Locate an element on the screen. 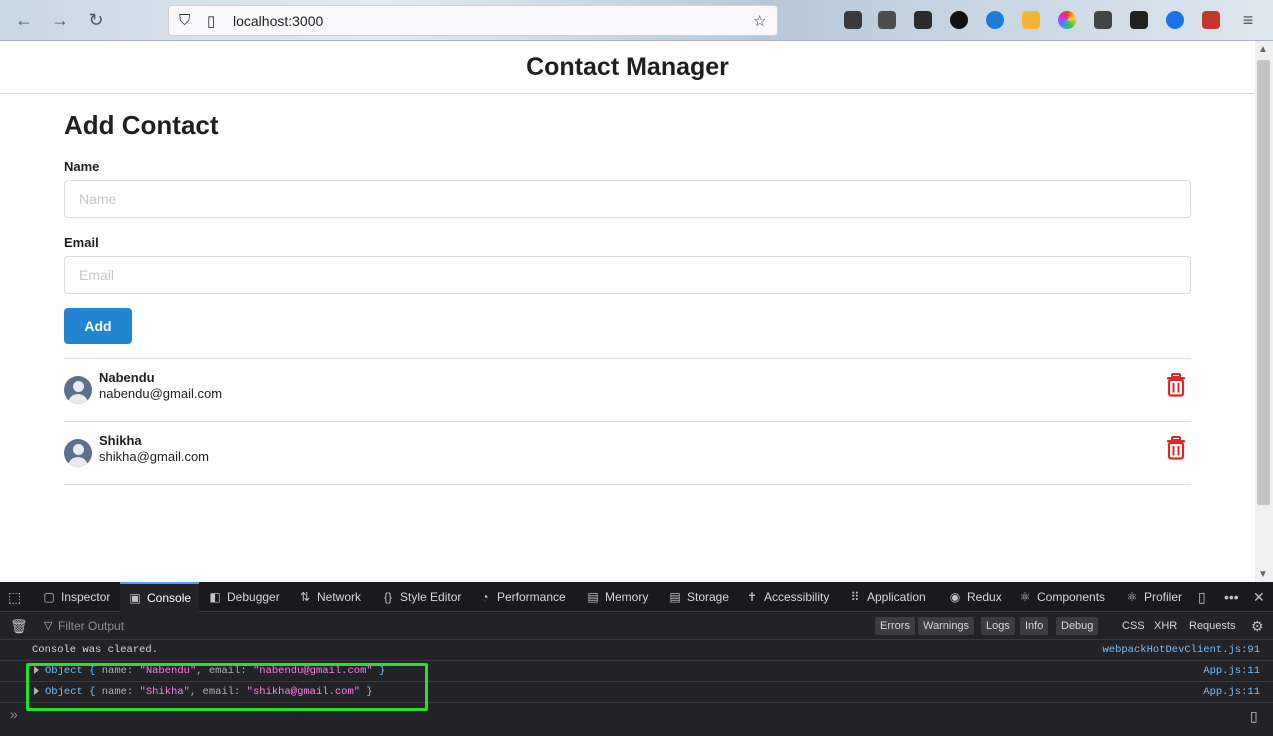  back-arrow-icon: ← is located at coordinates (24, 20).